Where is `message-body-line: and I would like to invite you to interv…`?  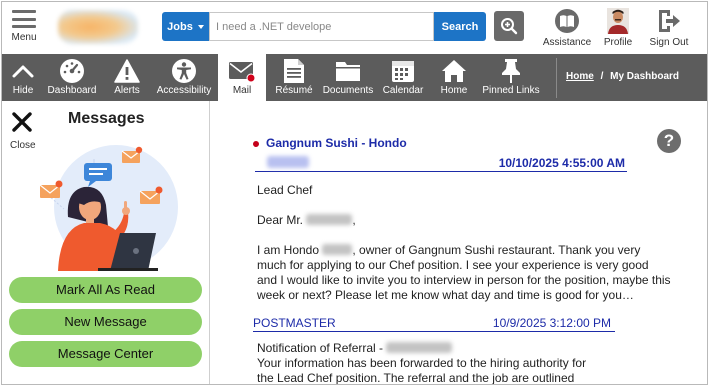 message-body-line: and I would like to invite you to interv… is located at coordinates (464, 280).